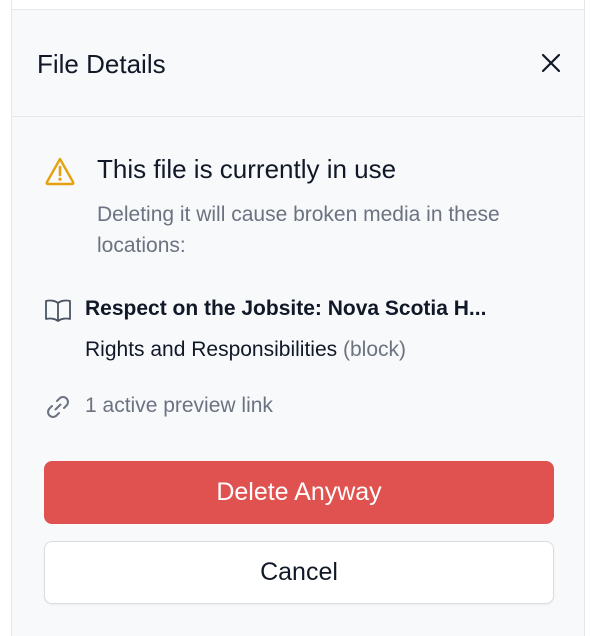  What do you see at coordinates (179, 405) in the screenshot?
I see `preview-links-text: 1 active preview link` at bounding box center [179, 405].